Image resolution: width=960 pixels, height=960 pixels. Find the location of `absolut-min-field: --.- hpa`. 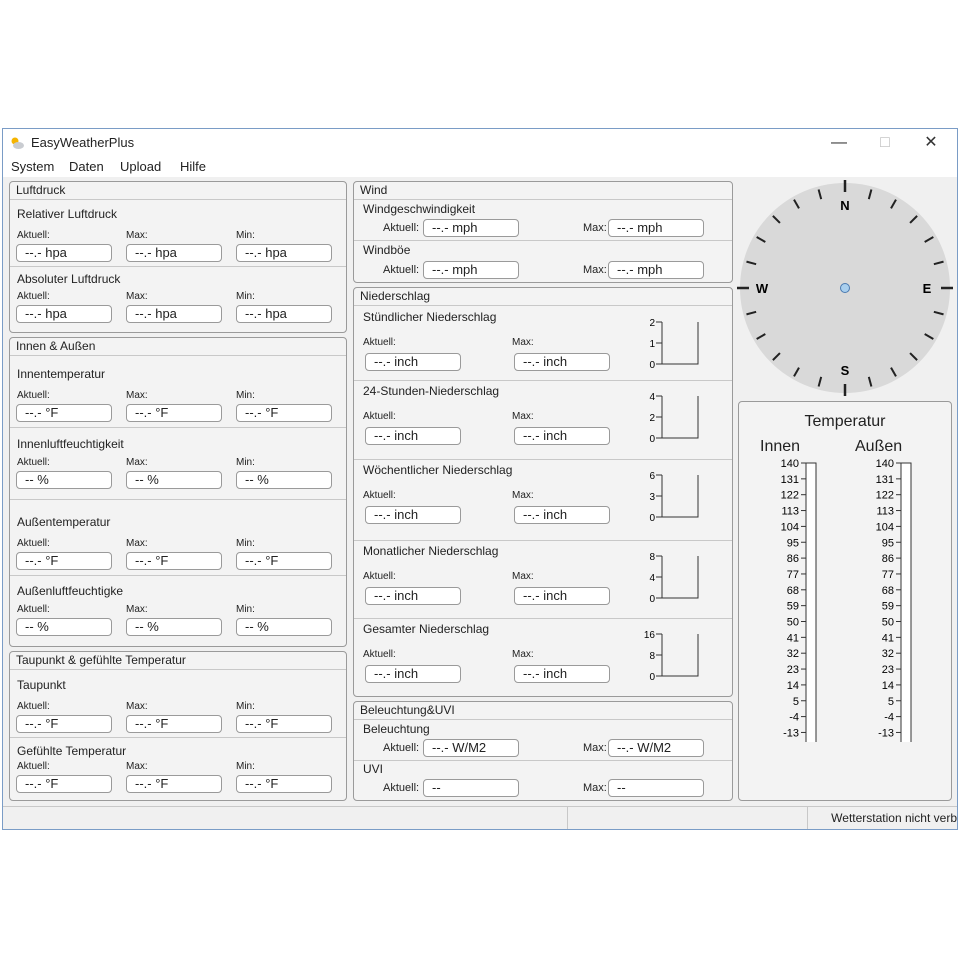

absolut-min-field: --.- hpa is located at coordinates (284, 314).